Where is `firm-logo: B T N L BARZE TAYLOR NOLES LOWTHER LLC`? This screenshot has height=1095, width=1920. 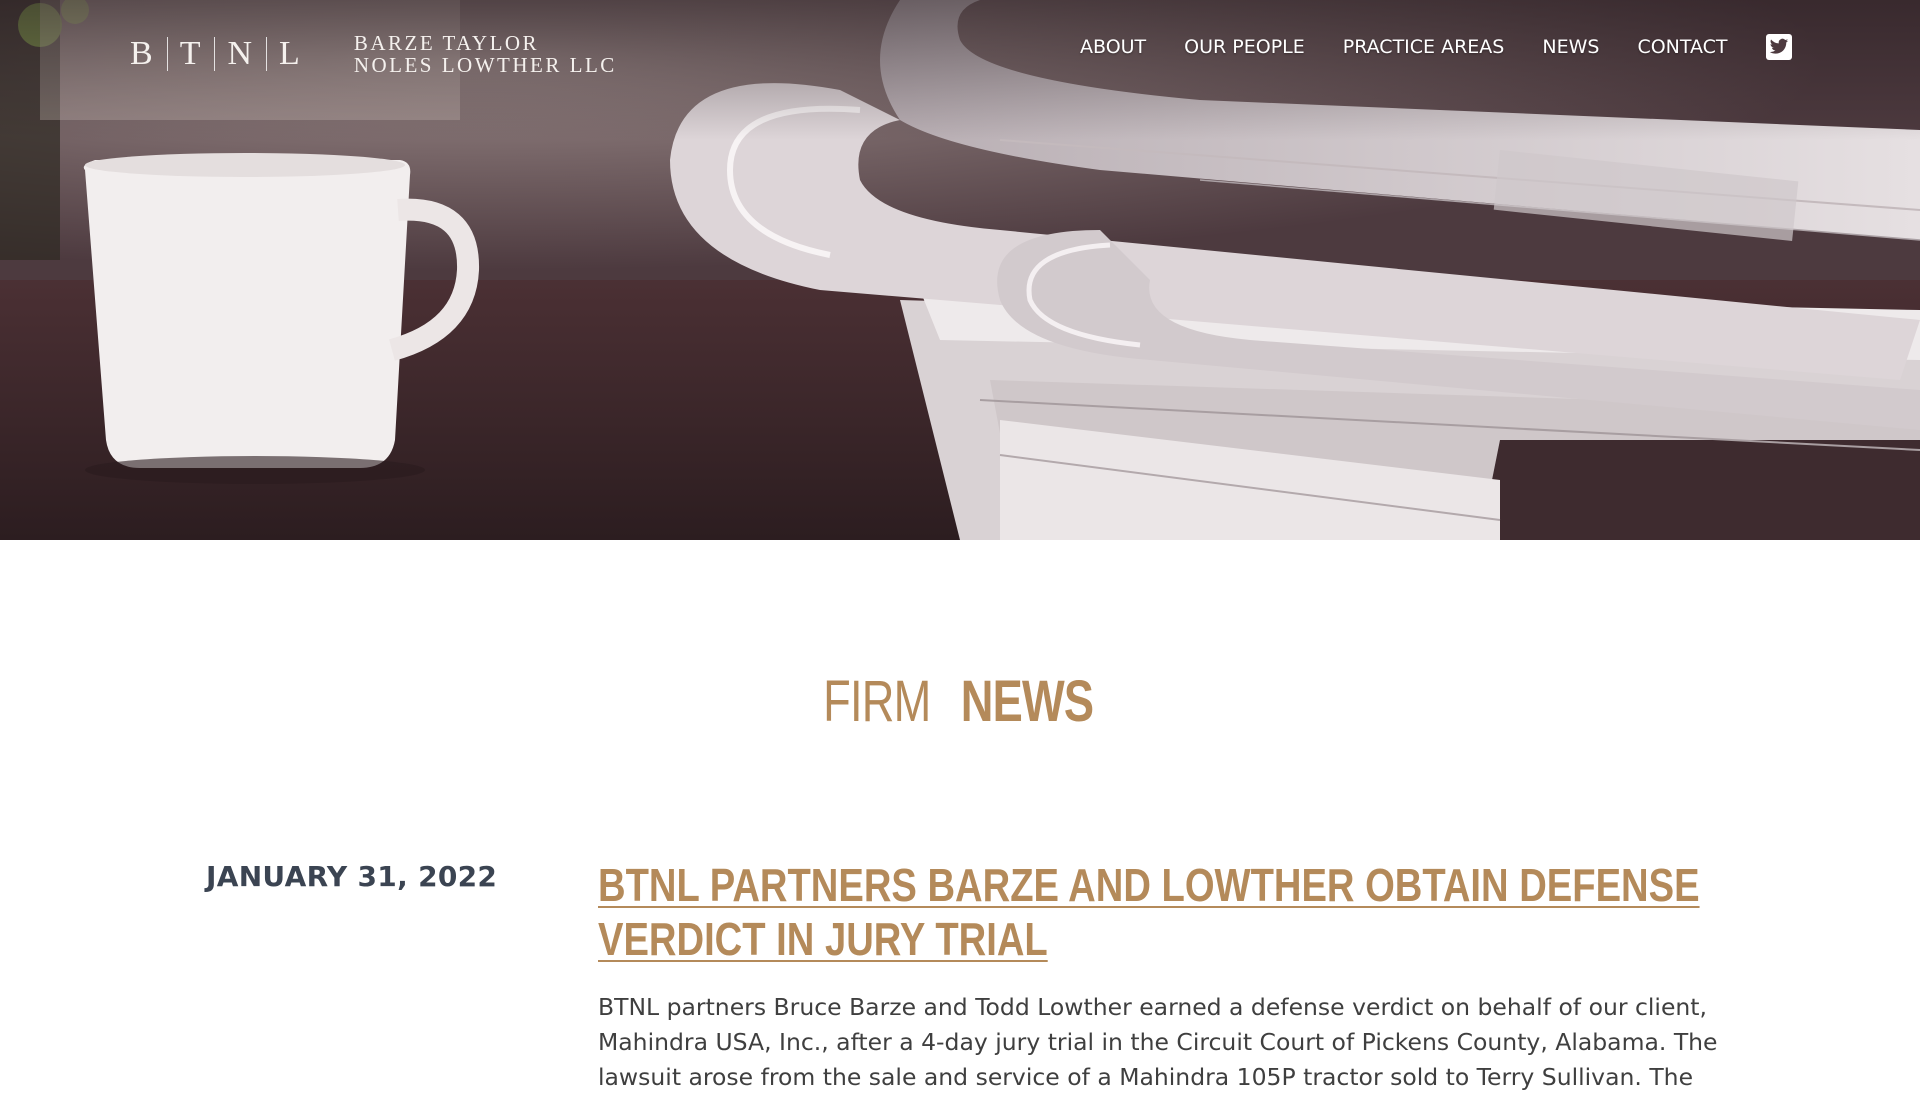 firm-logo: B T N L BARZE TAYLOR NOLES LOWTHER LLC is located at coordinates (367, 54).